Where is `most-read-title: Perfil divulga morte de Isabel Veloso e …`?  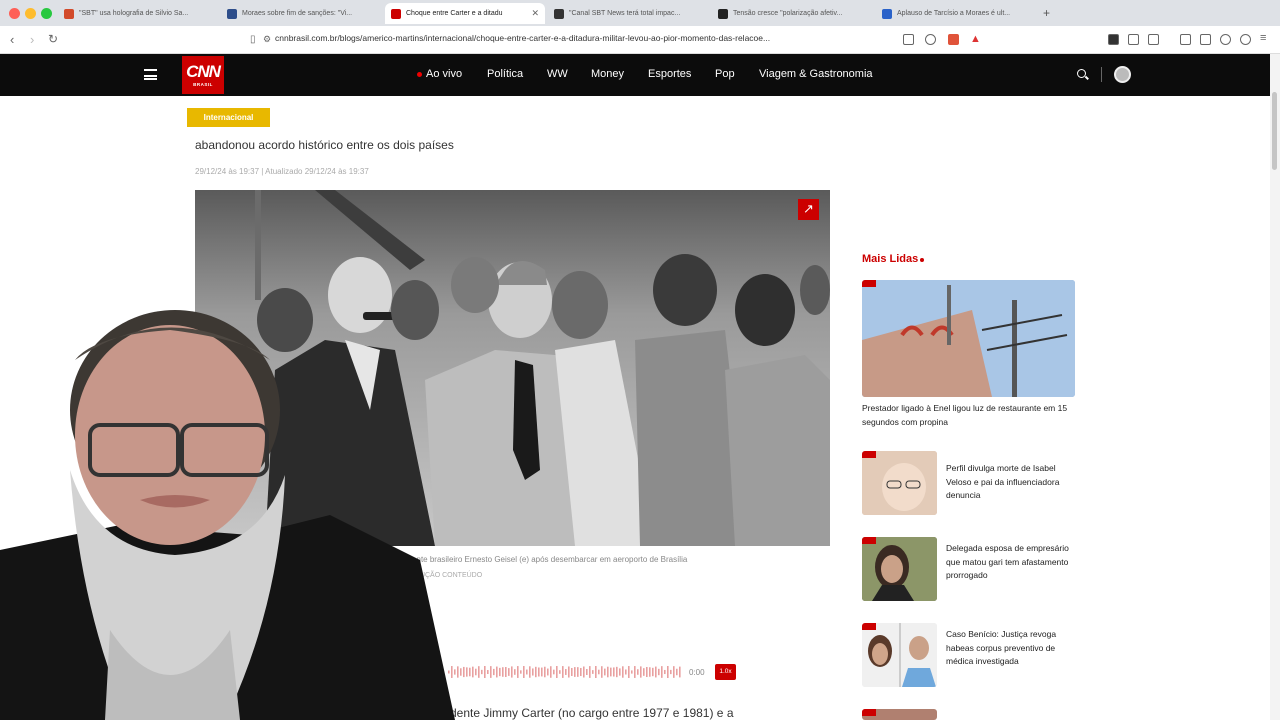 most-read-title: Perfil divulga morte de Isabel Veloso e … is located at coordinates (1008, 482).